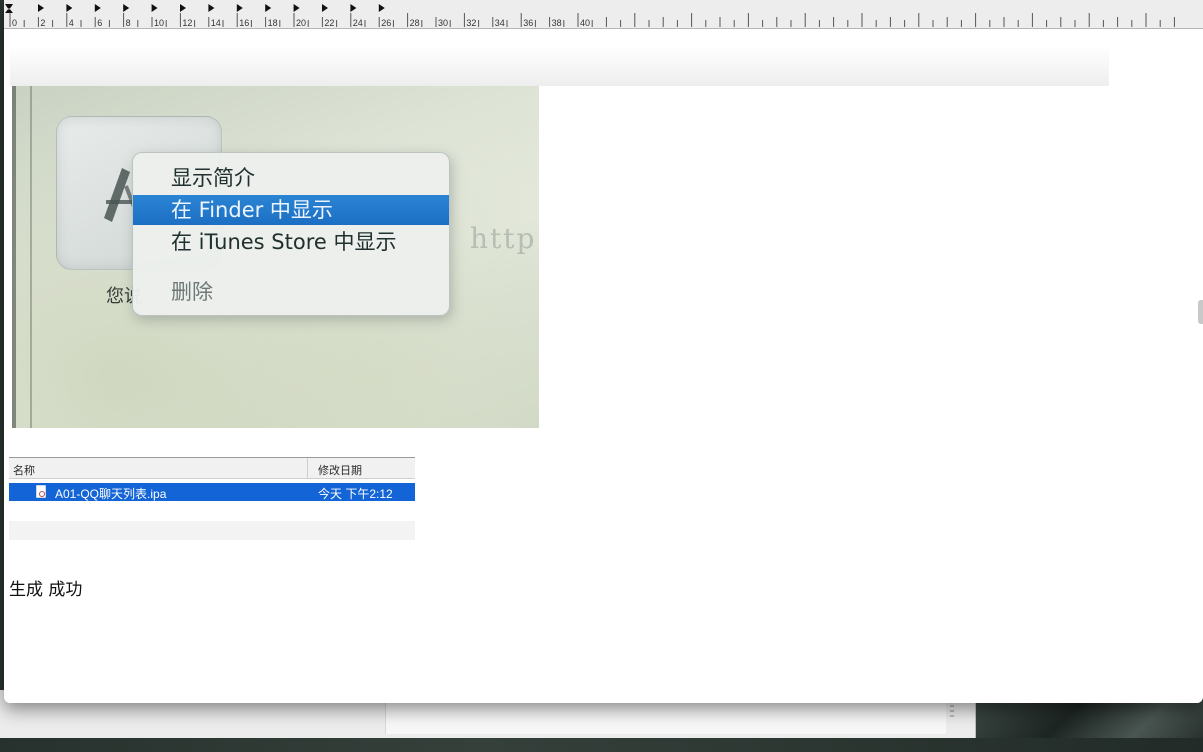 The width and height of the screenshot is (1203, 752). I want to click on ruler-label: 0, so click(14, 23).